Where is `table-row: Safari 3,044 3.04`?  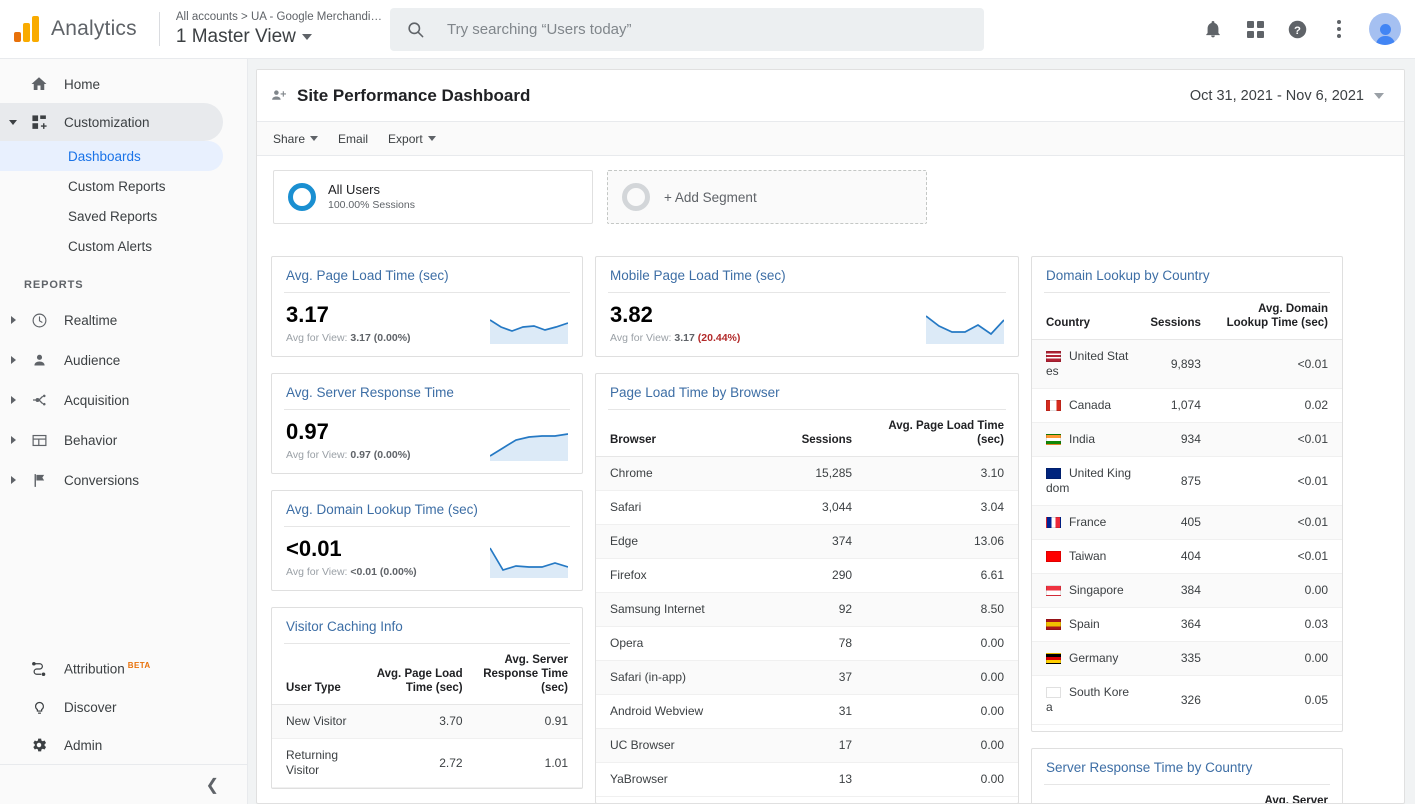 table-row: Safari 3,044 3.04 is located at coordinates (807, 507).